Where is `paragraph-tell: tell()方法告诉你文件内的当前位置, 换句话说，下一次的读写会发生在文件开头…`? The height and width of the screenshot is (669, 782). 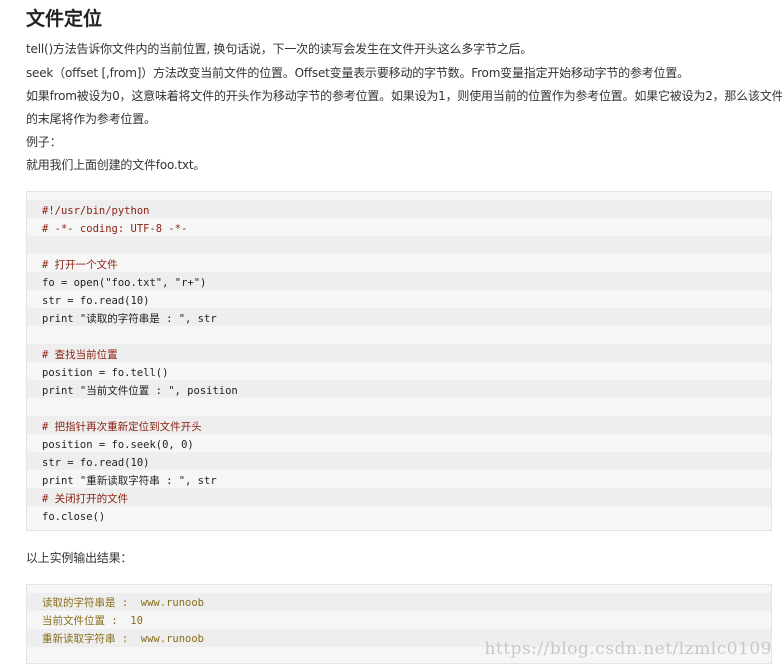
paragraph-tell: tell()方法告诉你文件内的当前位置, 换句话说，下一次的读写会发生在文件开头… is located at coordinates (279, 49).